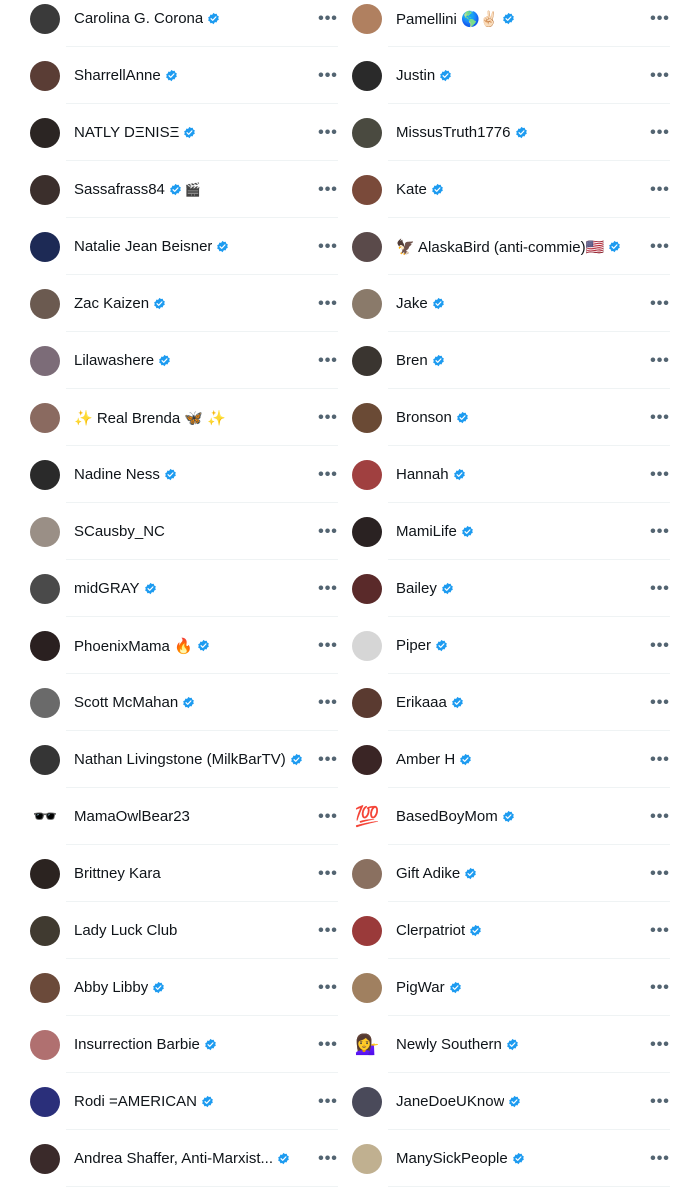 The height and width of the screenshot is (1200, 680). I want to click on account-row: 🦅 AlaskaBird (anti-commie)🇺🇸 •••, so click(505, 246).